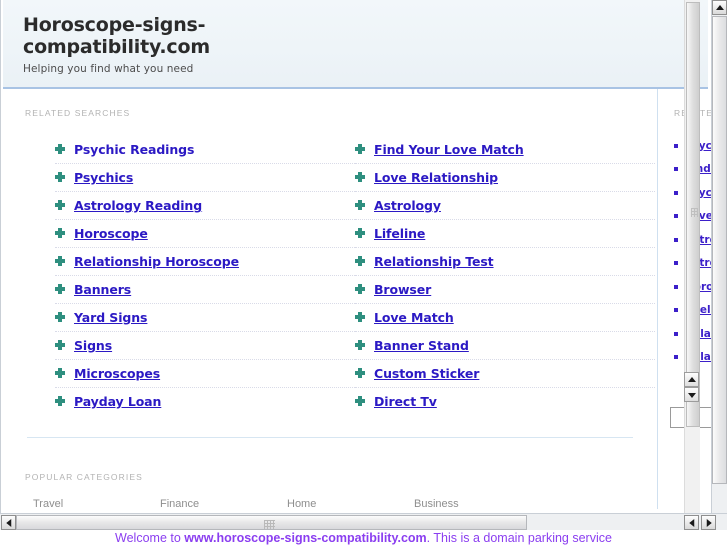  I want to click on list-item: Banner Stand, so click(505, 346).